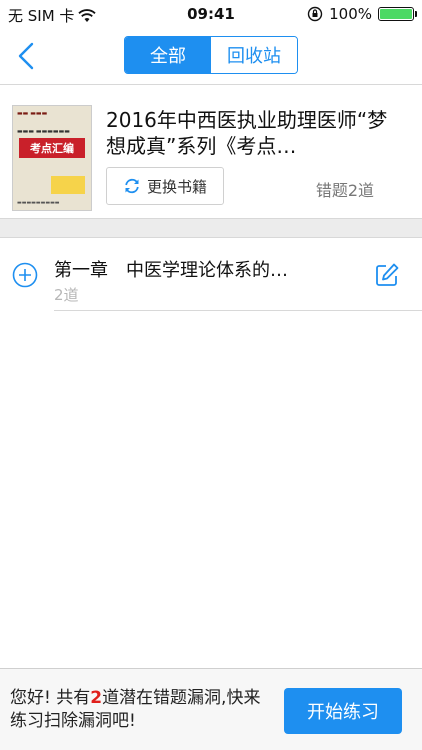  I want to click on cover-footer-art: ▬▬▬▬▬▬▬▬▬, so click(38, 203).